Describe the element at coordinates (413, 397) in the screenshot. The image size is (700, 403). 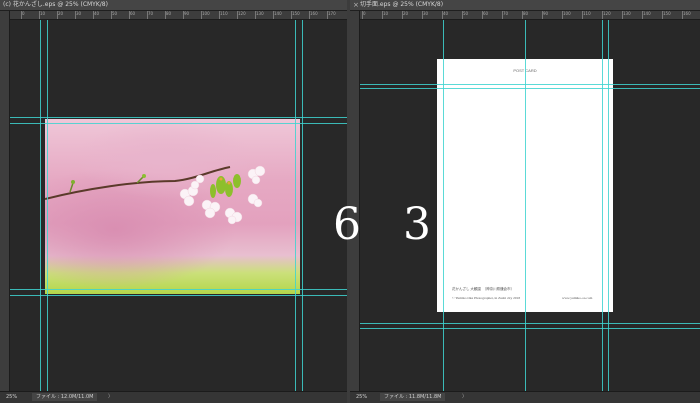
I see `right-file-info: ファイル : 11.8M/11.8M` at that location.